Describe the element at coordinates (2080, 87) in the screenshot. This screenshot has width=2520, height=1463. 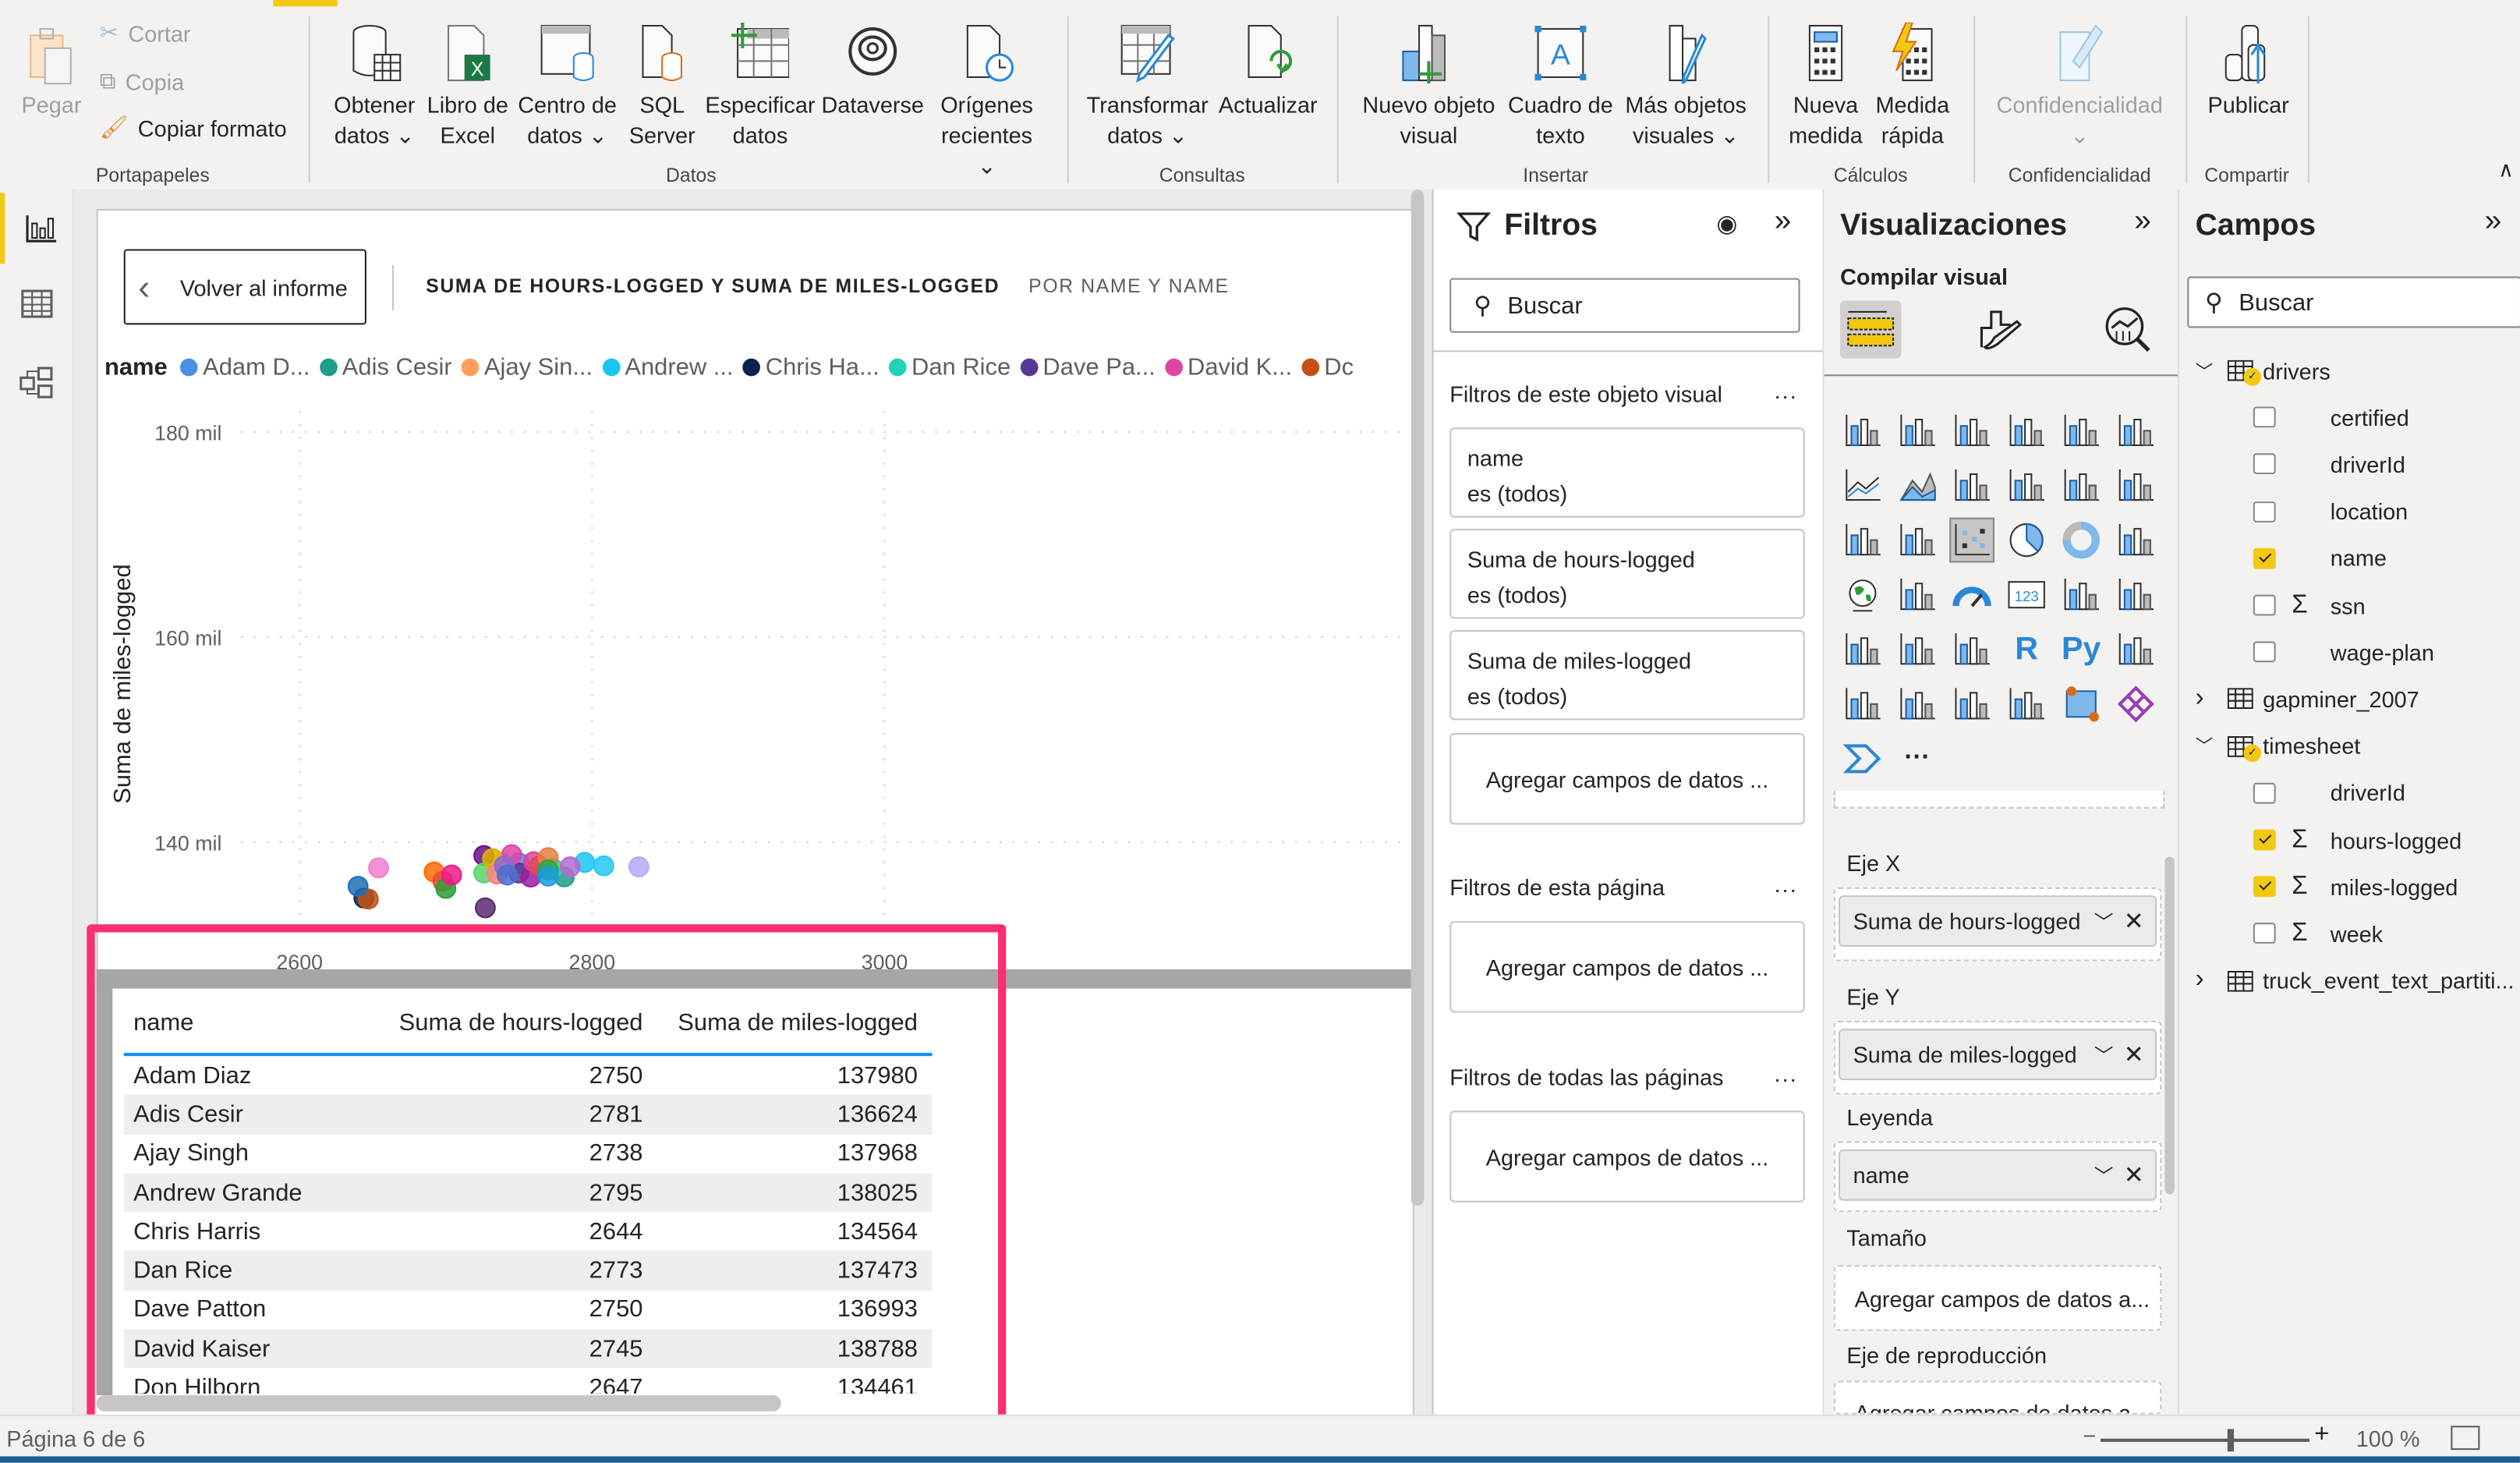
I see `sensitivity-button: Confidencialidad ⌄` at that location.